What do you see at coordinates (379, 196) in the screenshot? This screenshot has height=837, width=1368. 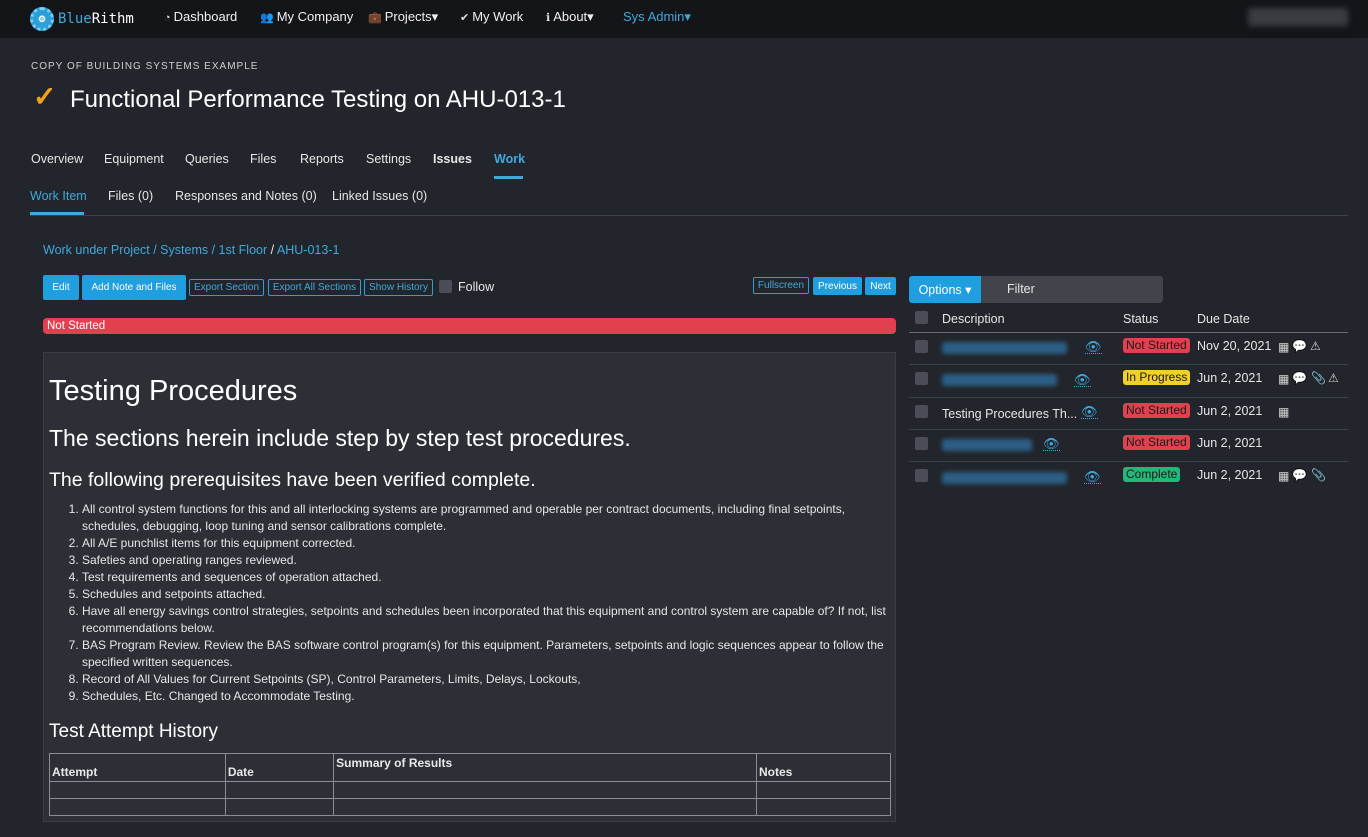 I see `subtab-linked-issues: Linked Issues (0)` at bounding box center [379, 196].